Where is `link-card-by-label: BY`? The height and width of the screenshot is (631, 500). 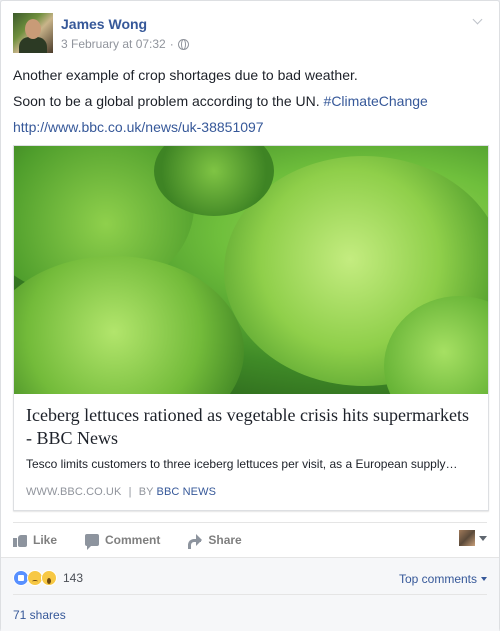 link-card-by-label: BY is located at coordinates (146, 492).